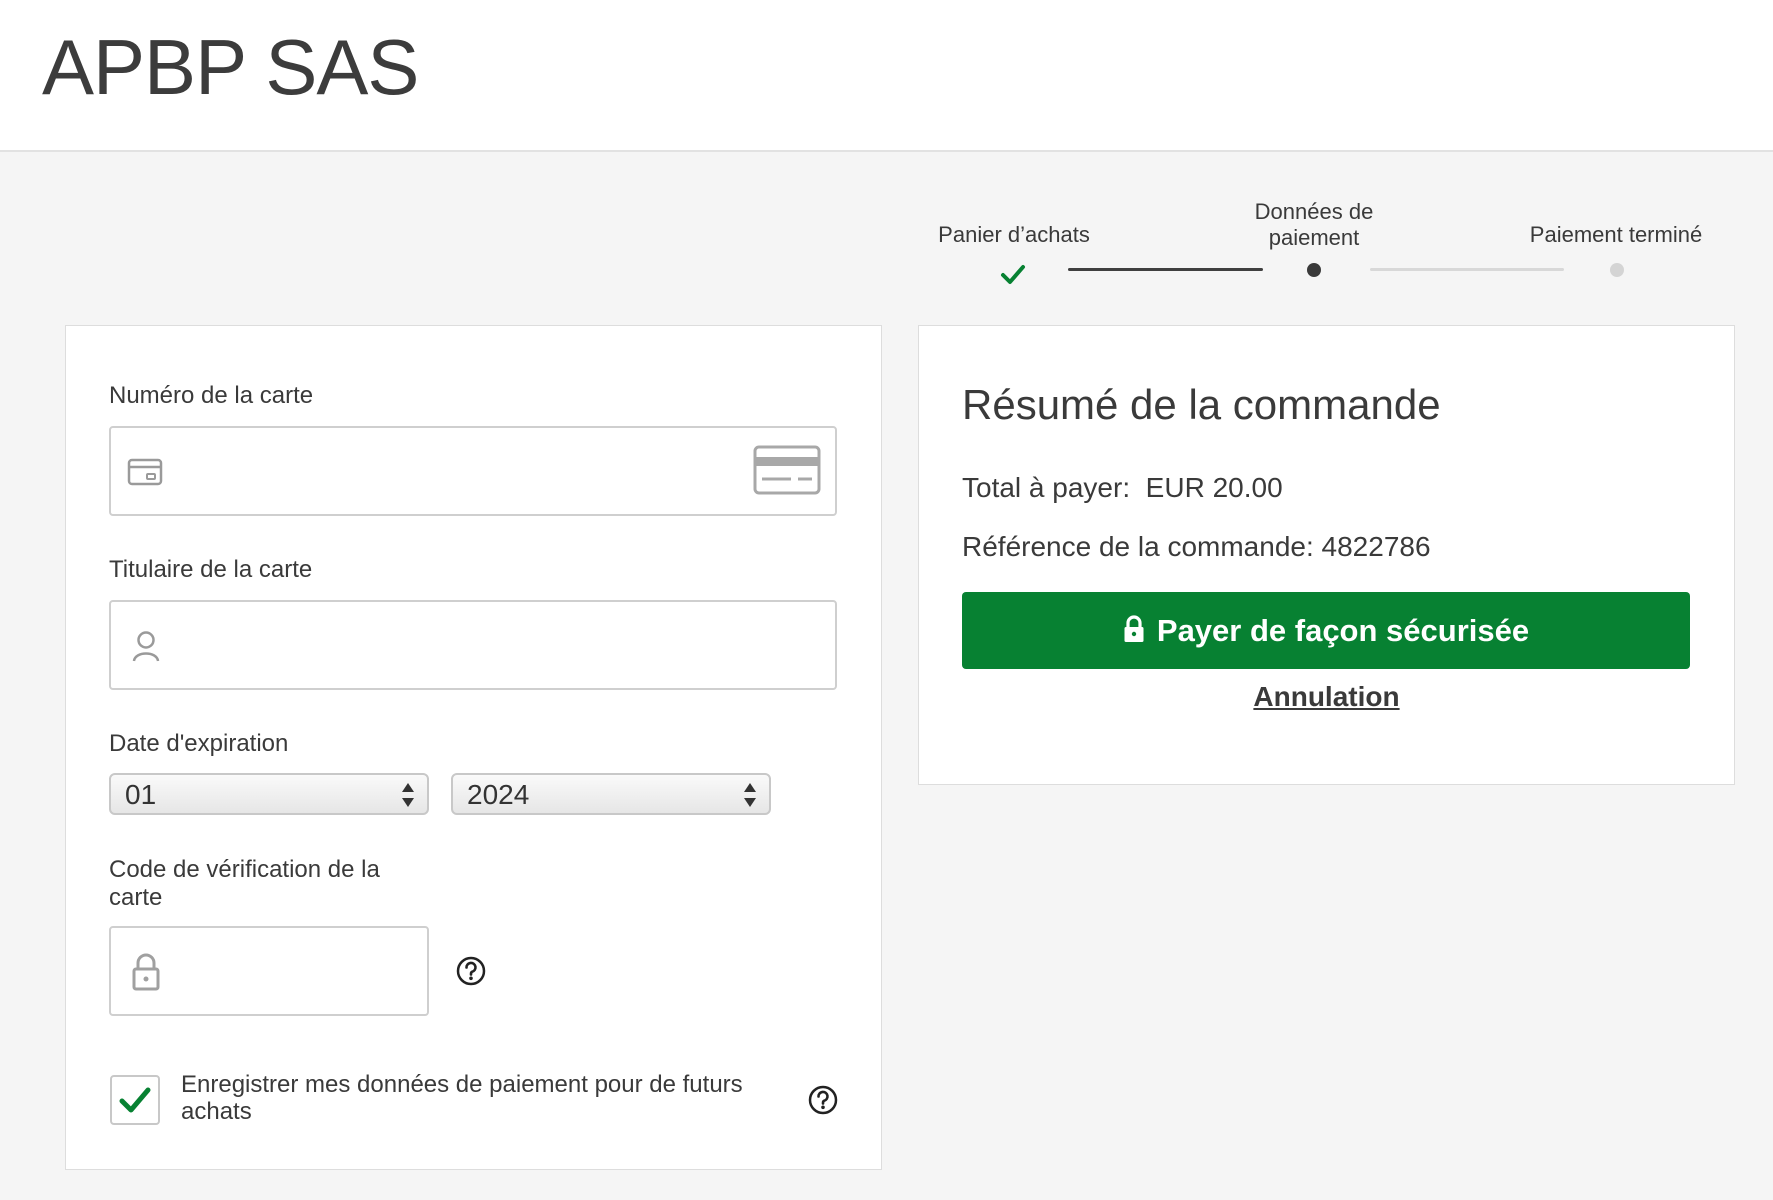 This screenshot has width=1773, height=1200. I want to click on total-value: EUR 20.00, so click(1214, 487).